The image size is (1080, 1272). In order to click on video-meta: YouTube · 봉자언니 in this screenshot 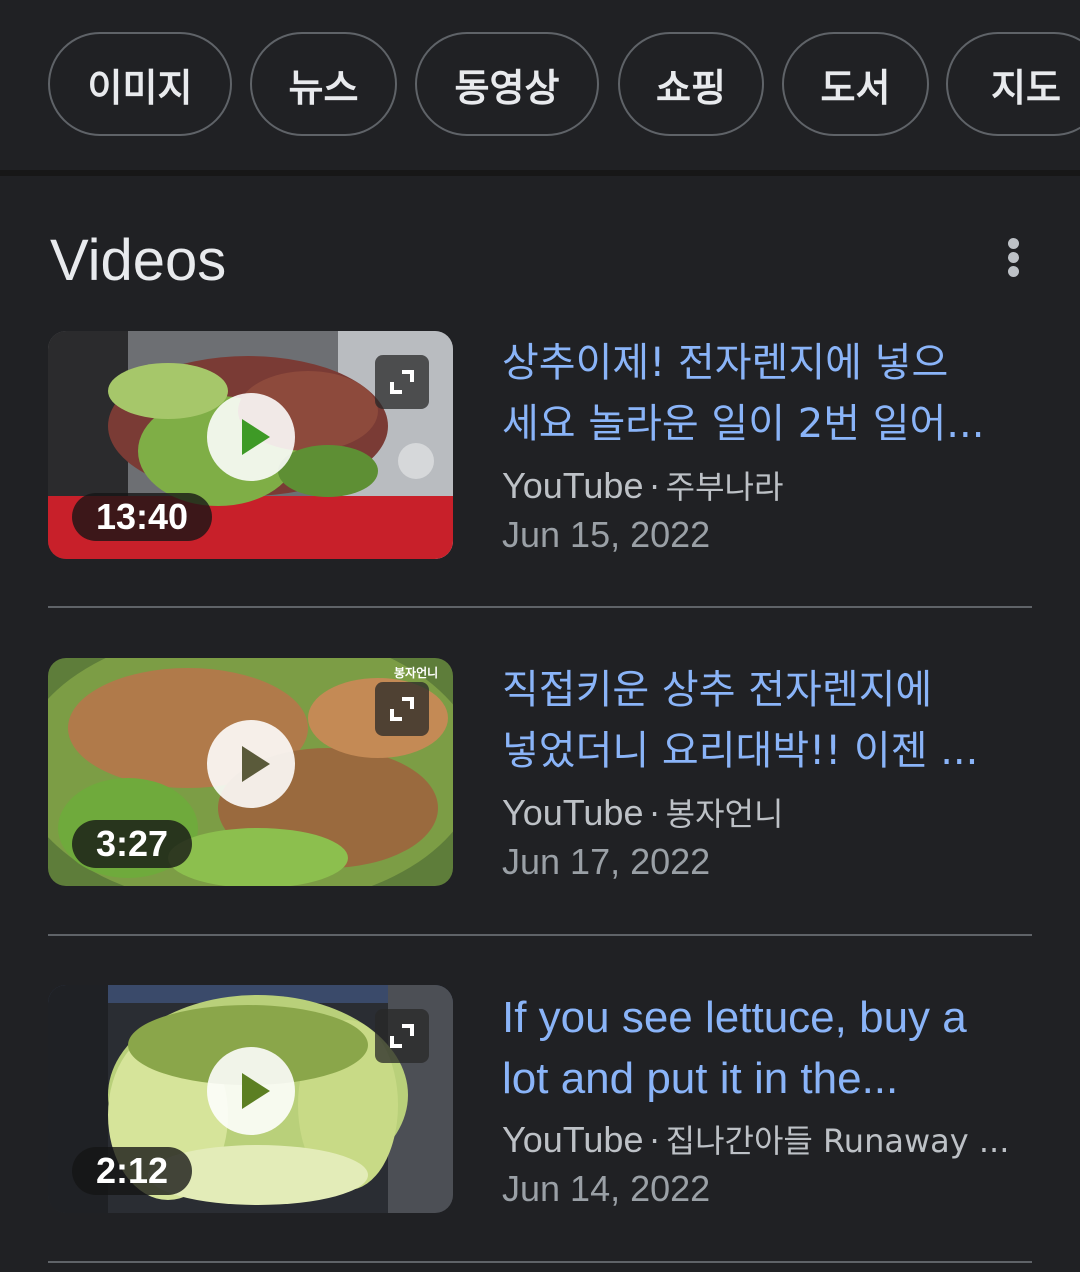, I will do `click(767, 813)`.